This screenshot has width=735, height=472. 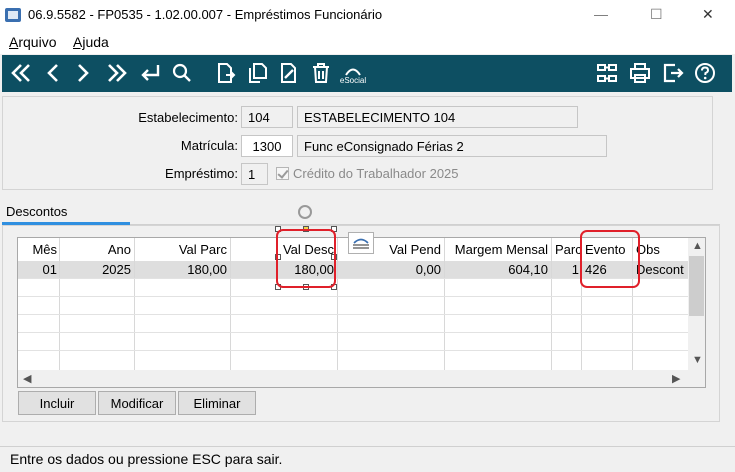 I want to click on menu-bar: Arquivo Ajuda, so click(x=367, y=43).